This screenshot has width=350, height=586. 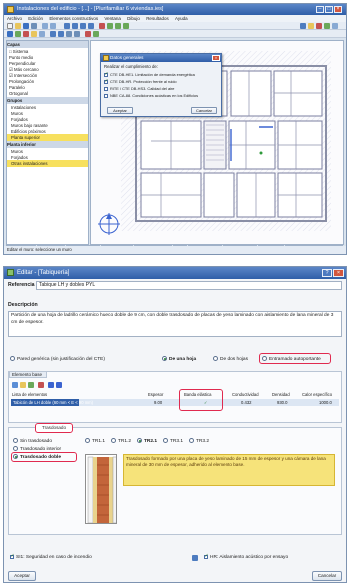 What do you see at coordinates (26, 26) in the screenshot?
I see `save-icon` at bounding box center [26, 26].